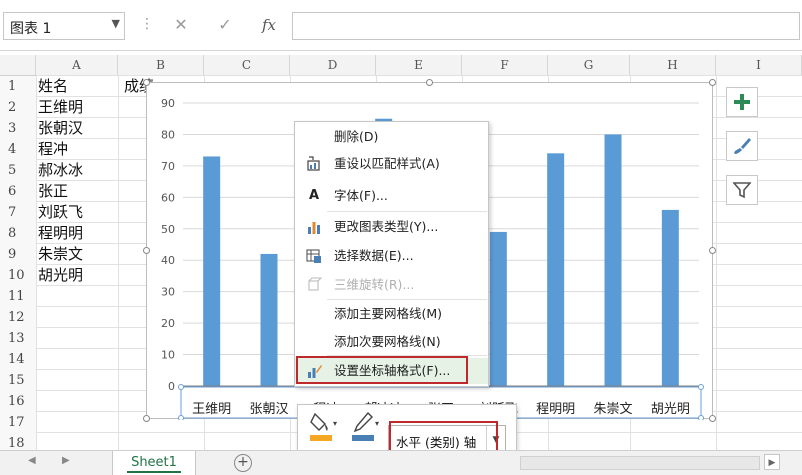  What do you see at coordinates (53, 191) in the screenshot?
I see `cell-a6: 张正` at bounding box center [53, 191].